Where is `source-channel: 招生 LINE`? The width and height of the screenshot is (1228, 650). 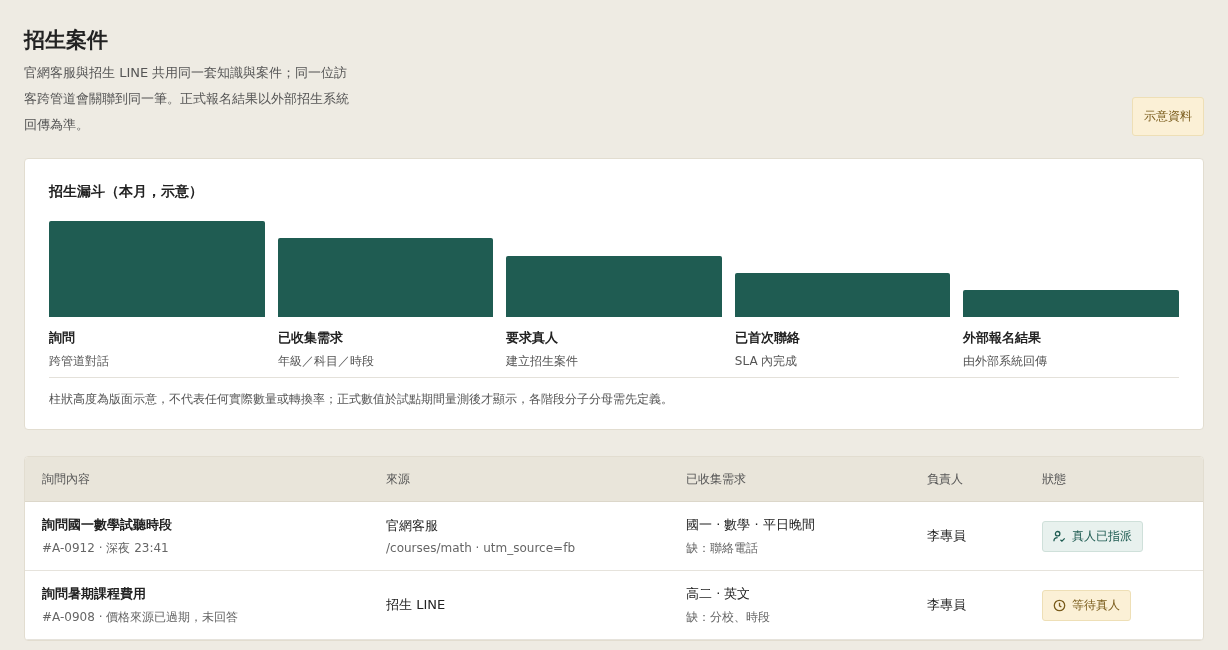 source-channel: 招生 LINE is located at coordinates (416, 605).